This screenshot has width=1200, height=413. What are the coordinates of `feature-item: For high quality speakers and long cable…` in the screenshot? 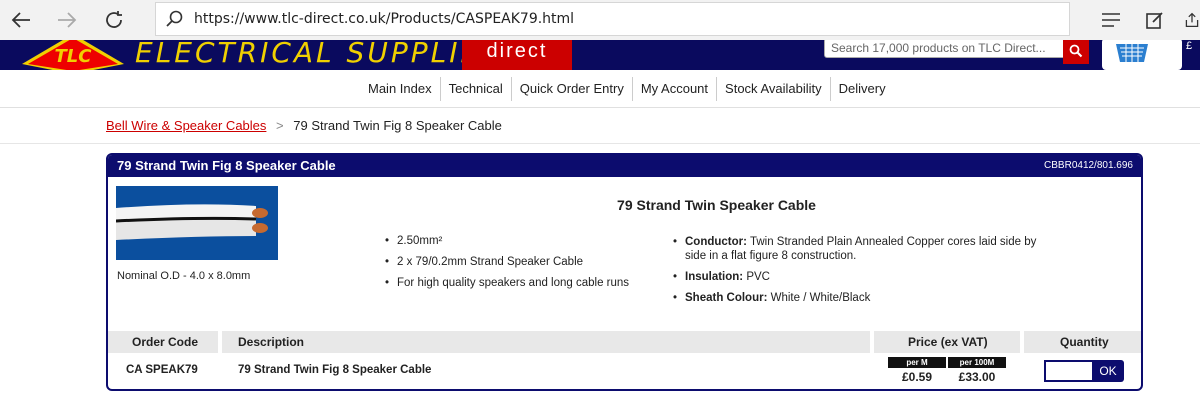 It's located at (507, 283).